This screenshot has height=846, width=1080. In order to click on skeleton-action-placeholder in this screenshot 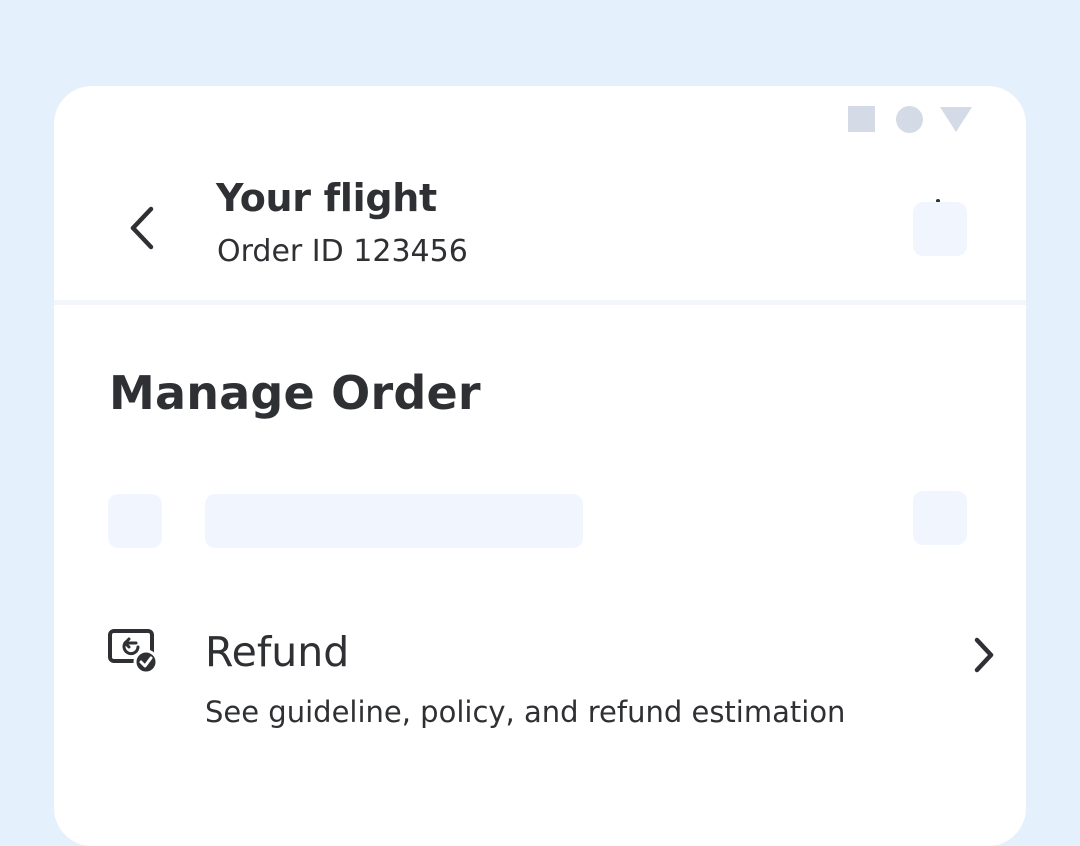, I will do `click(940, 518)`.